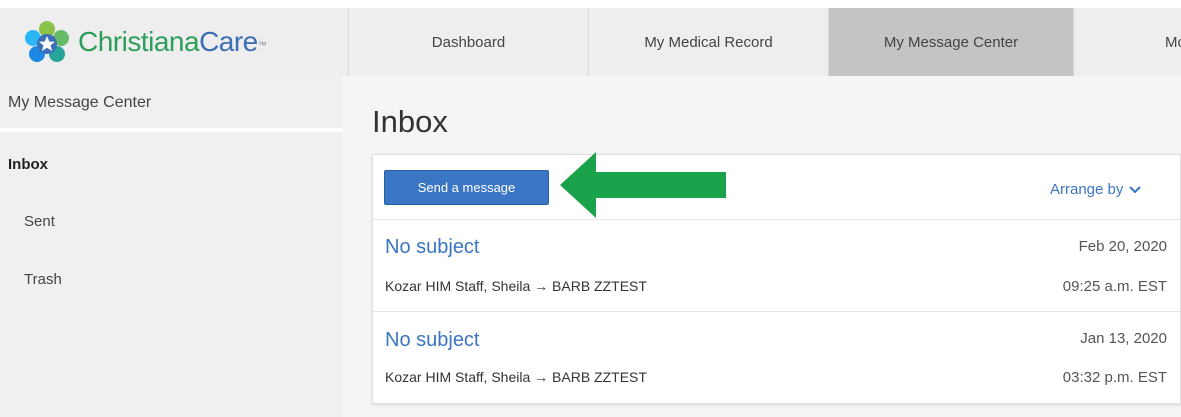  What do you see at coordinates (1114, 286) in the screenshot?
I see `message-time: 09:25 a.m. EST` at bounding box center [1114, 286].